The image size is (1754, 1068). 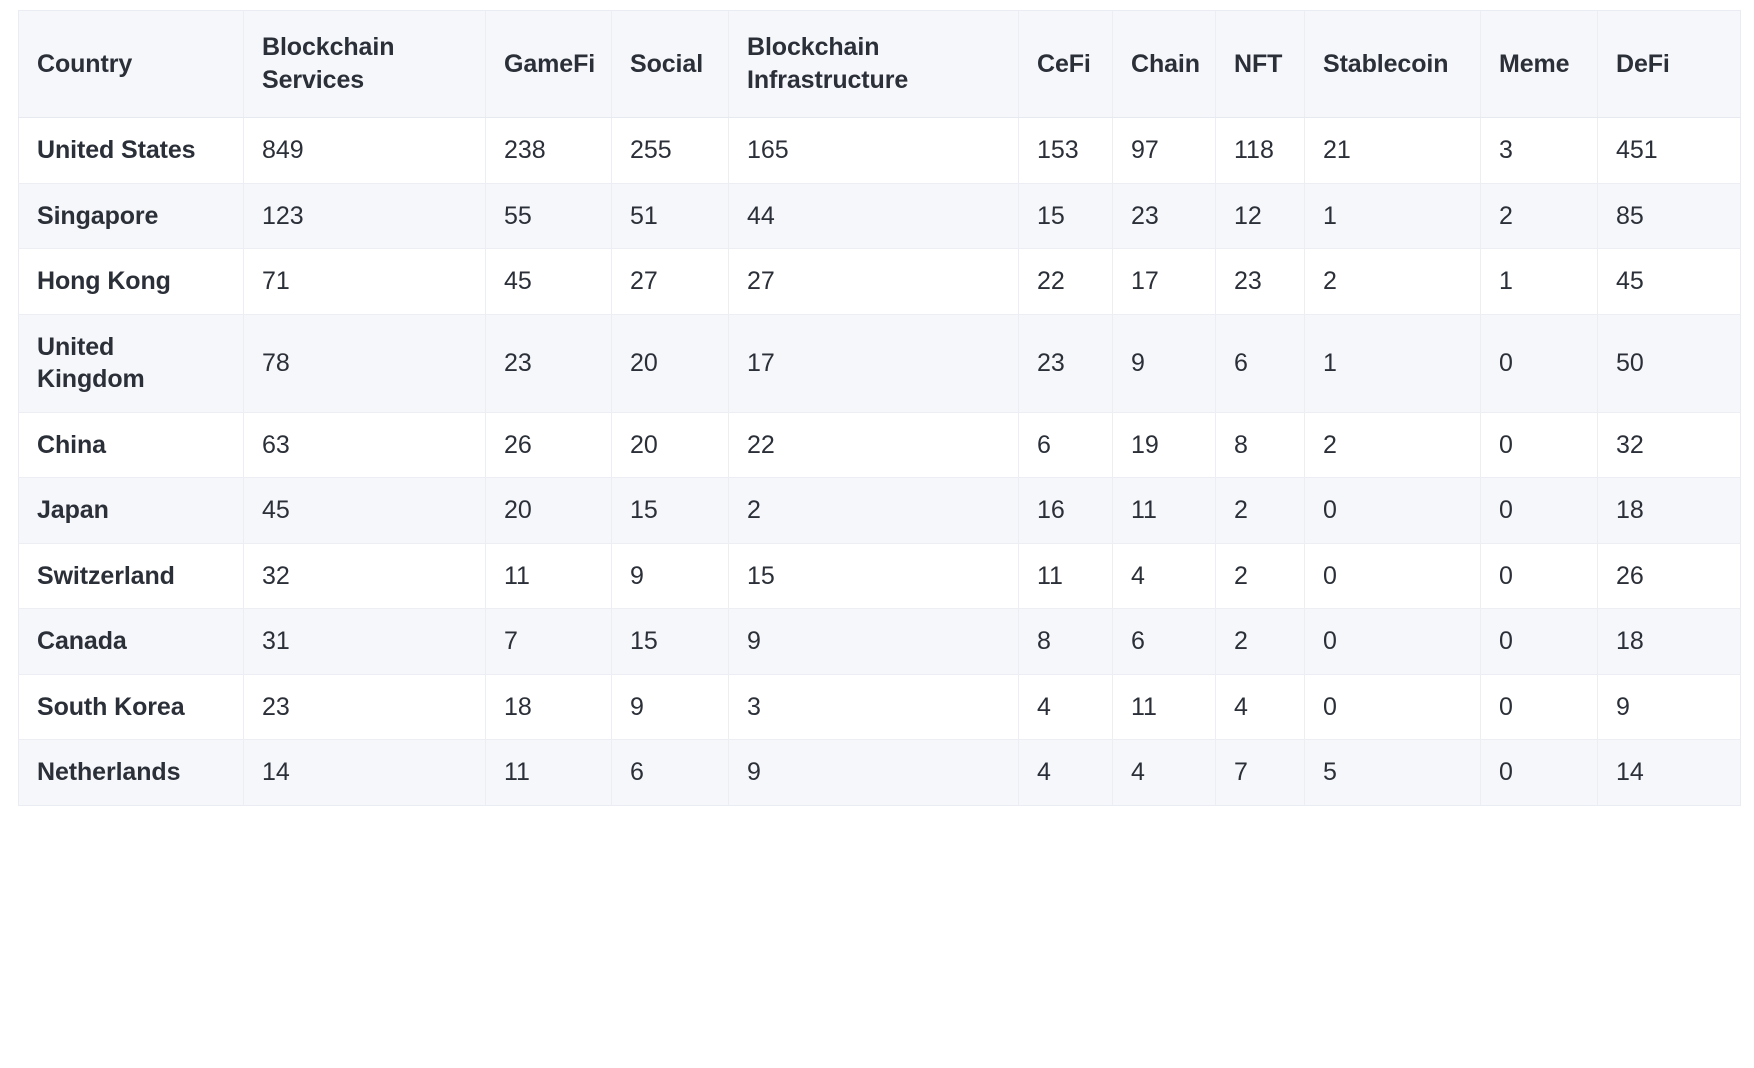 What do you see at coordinates (364, 64) in the screenshot?
I see `column-header-blockchain-services: Blockchain Services` at bounding box center [364, 64].